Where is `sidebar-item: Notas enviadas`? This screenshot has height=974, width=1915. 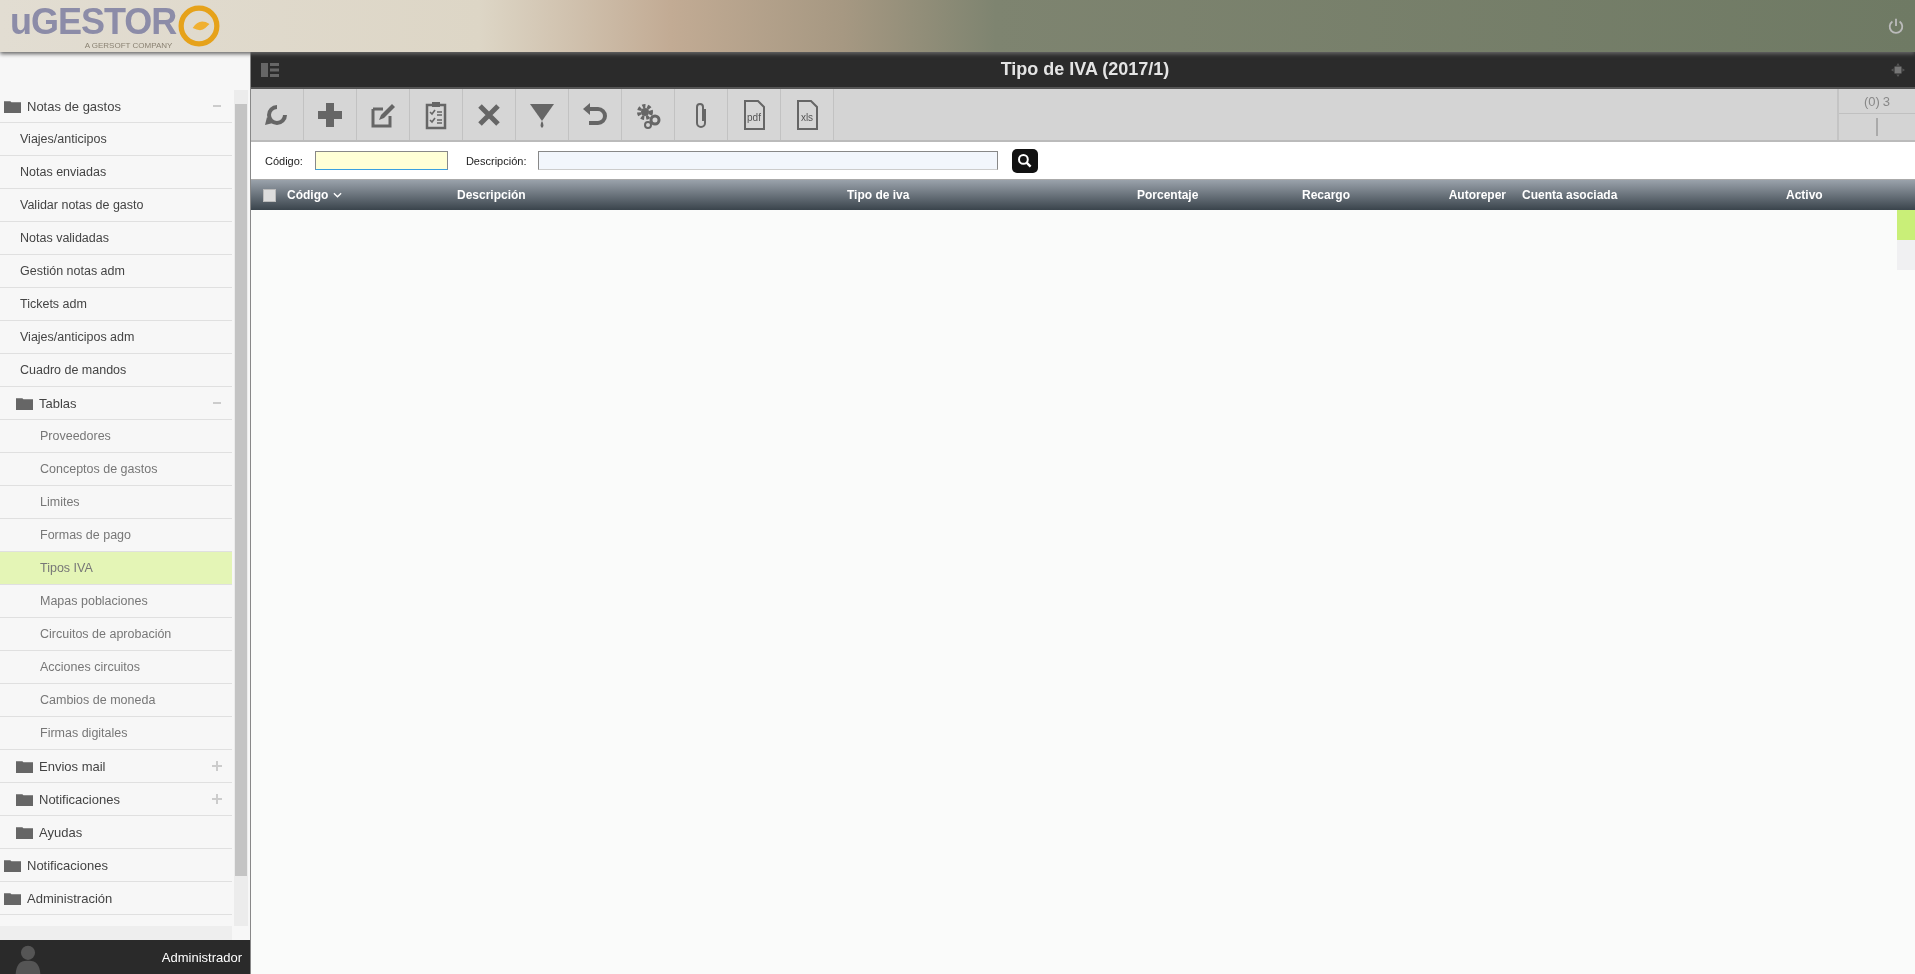 sidebar-item: Notas enviadas is located at coordinates (116, 172).